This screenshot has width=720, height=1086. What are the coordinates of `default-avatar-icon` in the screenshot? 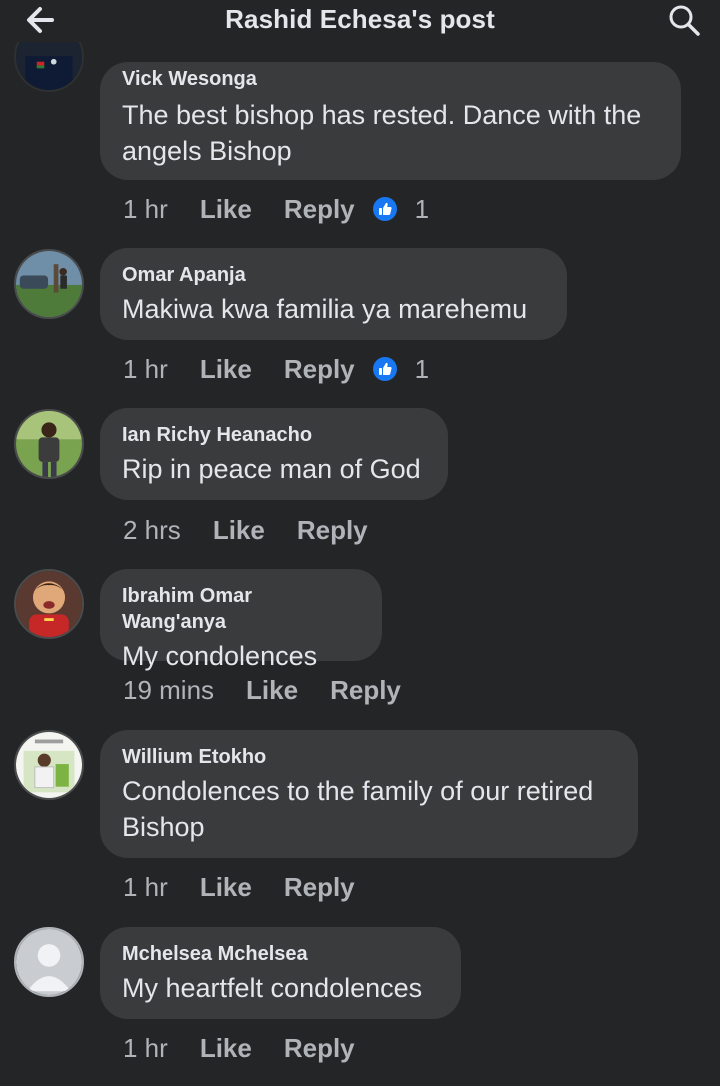 It's located at (49, 962).